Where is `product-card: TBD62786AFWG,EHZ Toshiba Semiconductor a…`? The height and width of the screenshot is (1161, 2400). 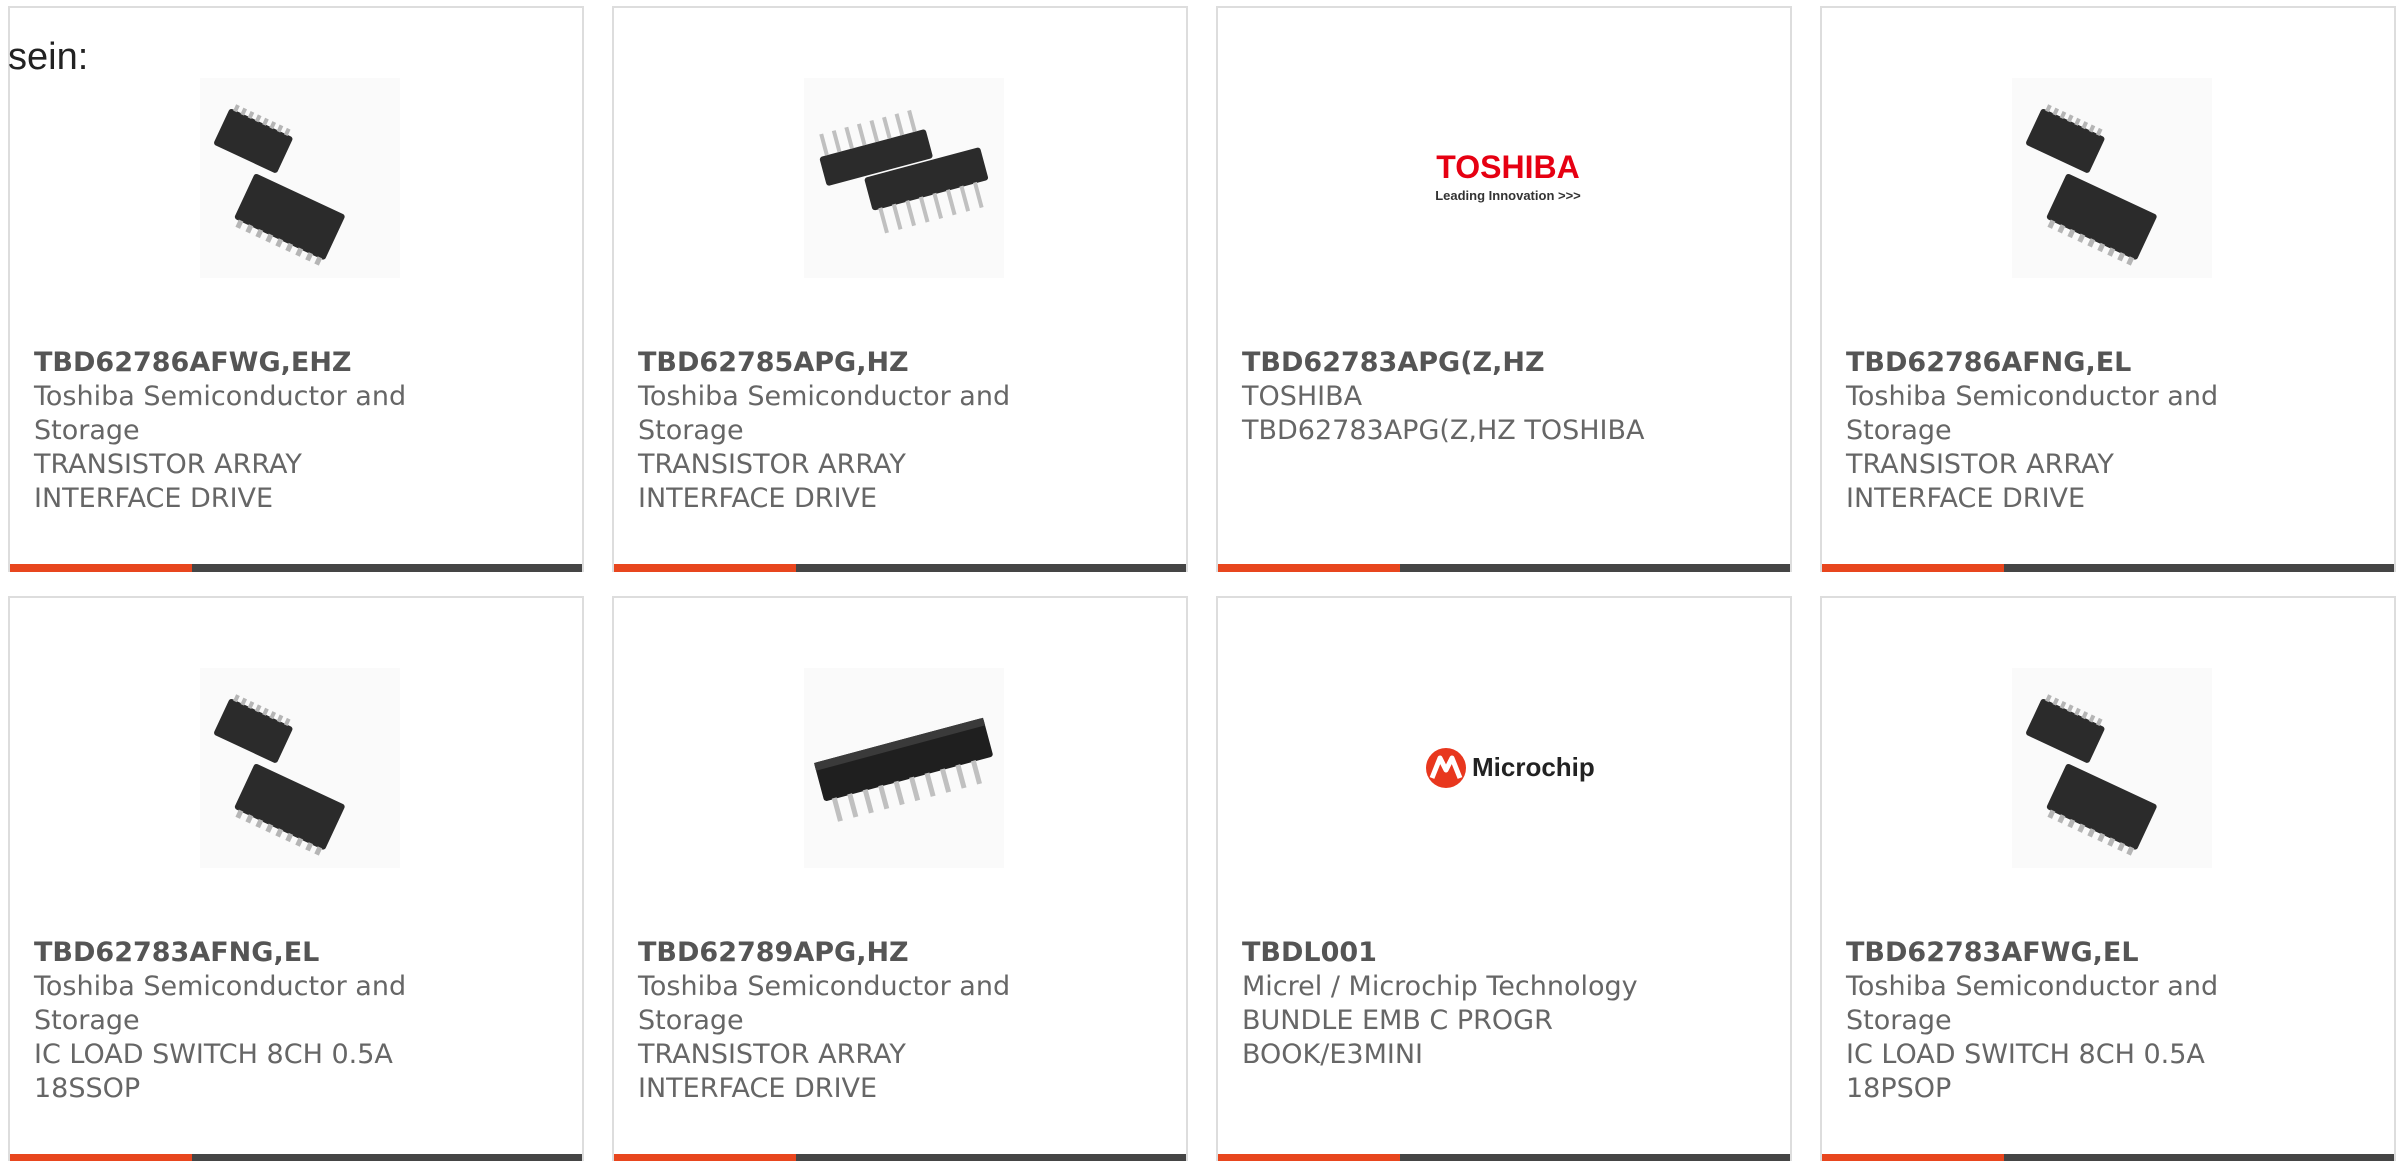
product-card: TBD62786AFWG,EHZ Toshiba Semiconductor a… is located at coordinates (296, 289).